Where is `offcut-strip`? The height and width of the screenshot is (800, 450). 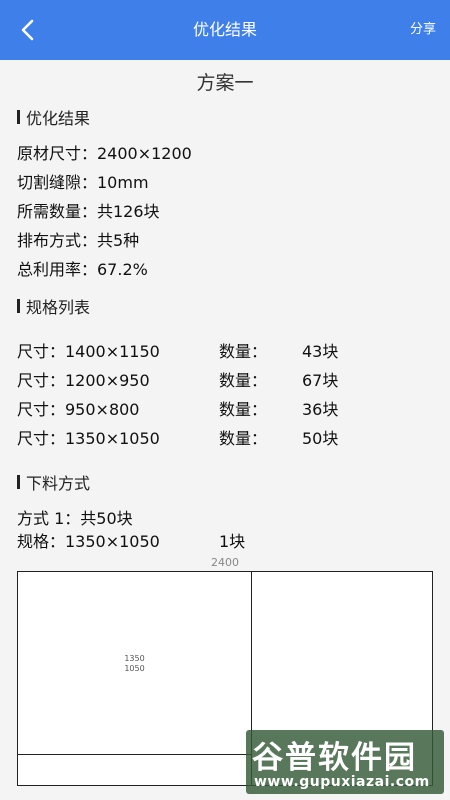
offcut-strip is located at coordinates (135, 770).